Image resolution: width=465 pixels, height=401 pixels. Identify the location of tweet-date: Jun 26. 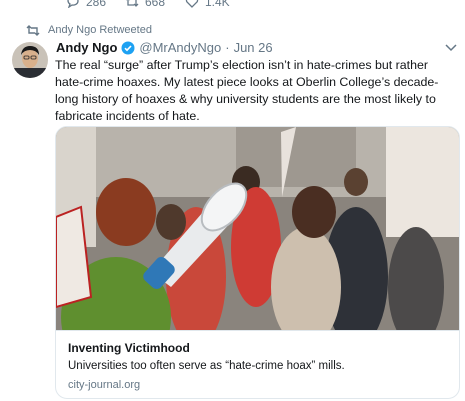
(253, 47).